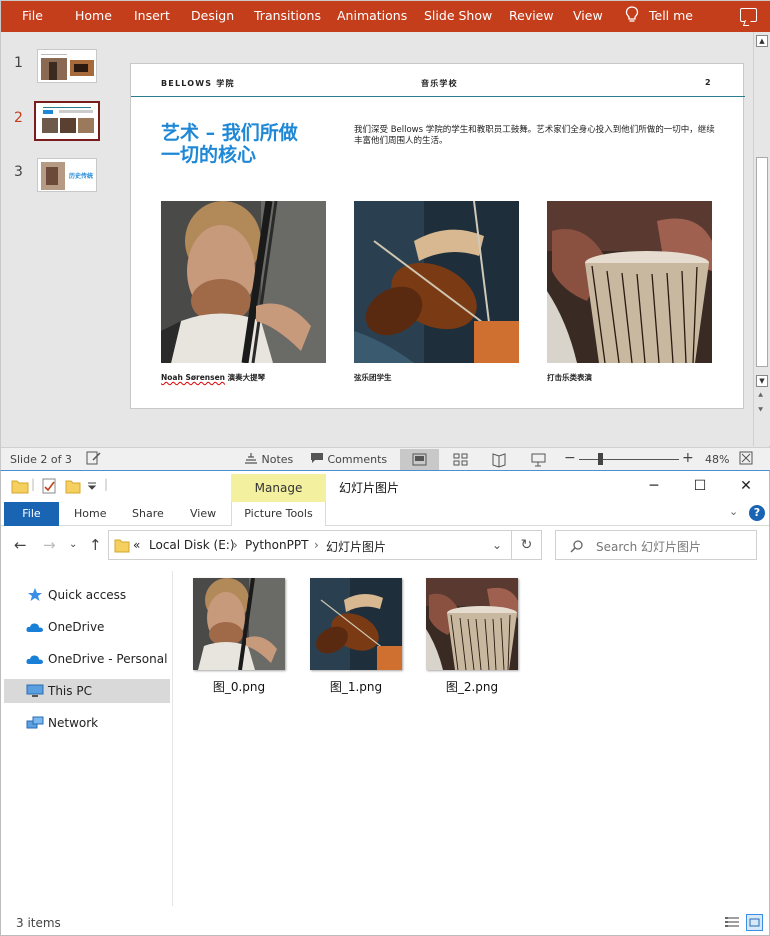 The width and height of the screenshot is (770, 936). Describe the element at coordinates (754, 922) in the screenshot. I see `large-icons-view-icon` at that location.